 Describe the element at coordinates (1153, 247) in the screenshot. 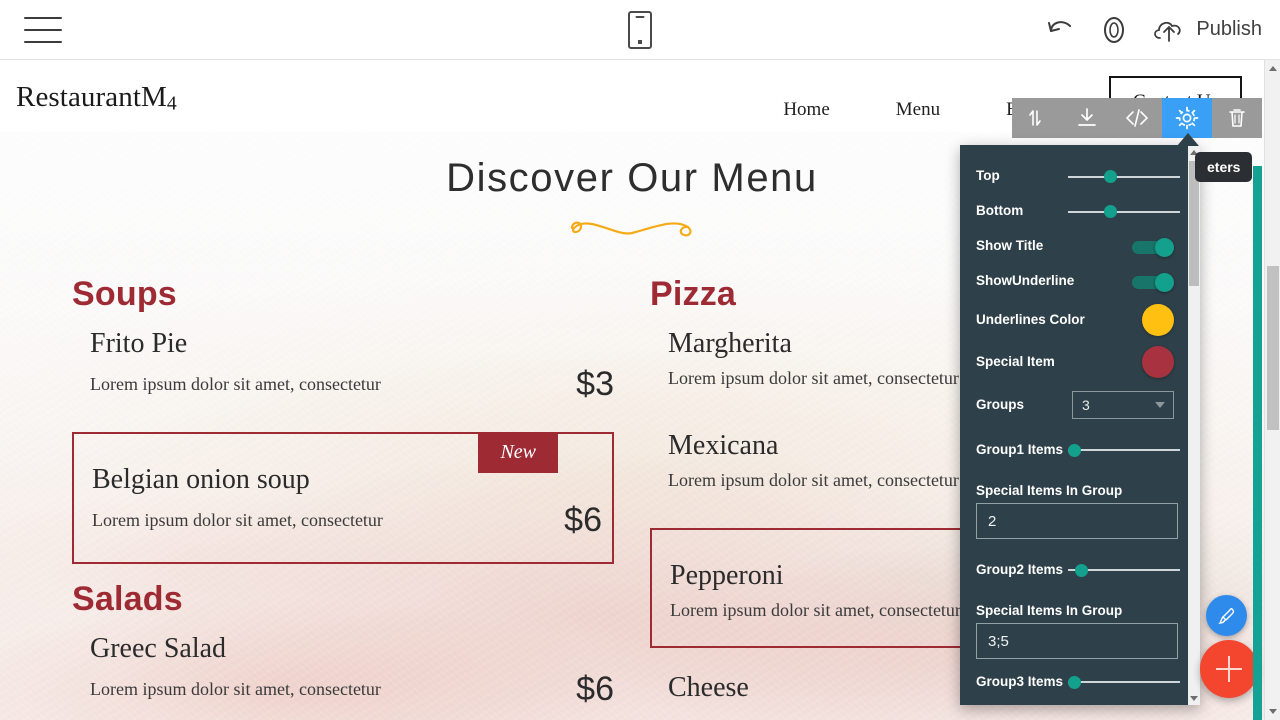

I see `show-title-toggle` at that location.